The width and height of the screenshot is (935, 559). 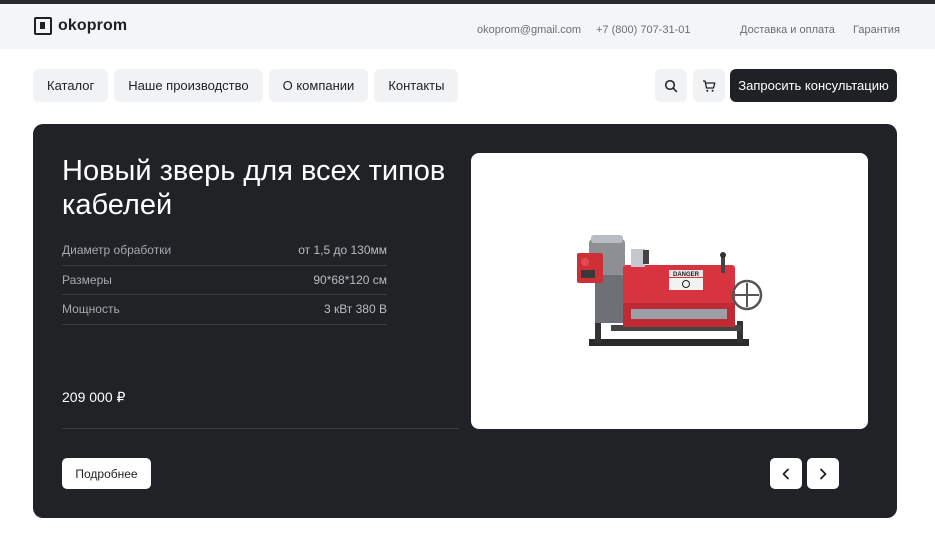 What do you see at coordinates (91, 309) in the screenshot?
I see `spec-label: Мощность` at bounding box center [91, 309].